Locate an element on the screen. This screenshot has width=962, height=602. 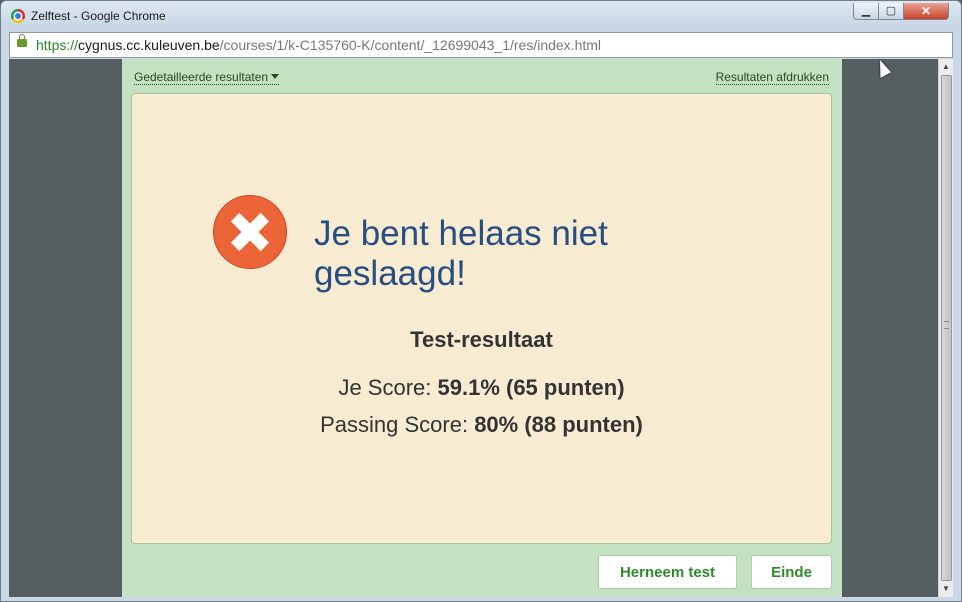
results-title: Test-resultaat is located at coordinates (481, 339).